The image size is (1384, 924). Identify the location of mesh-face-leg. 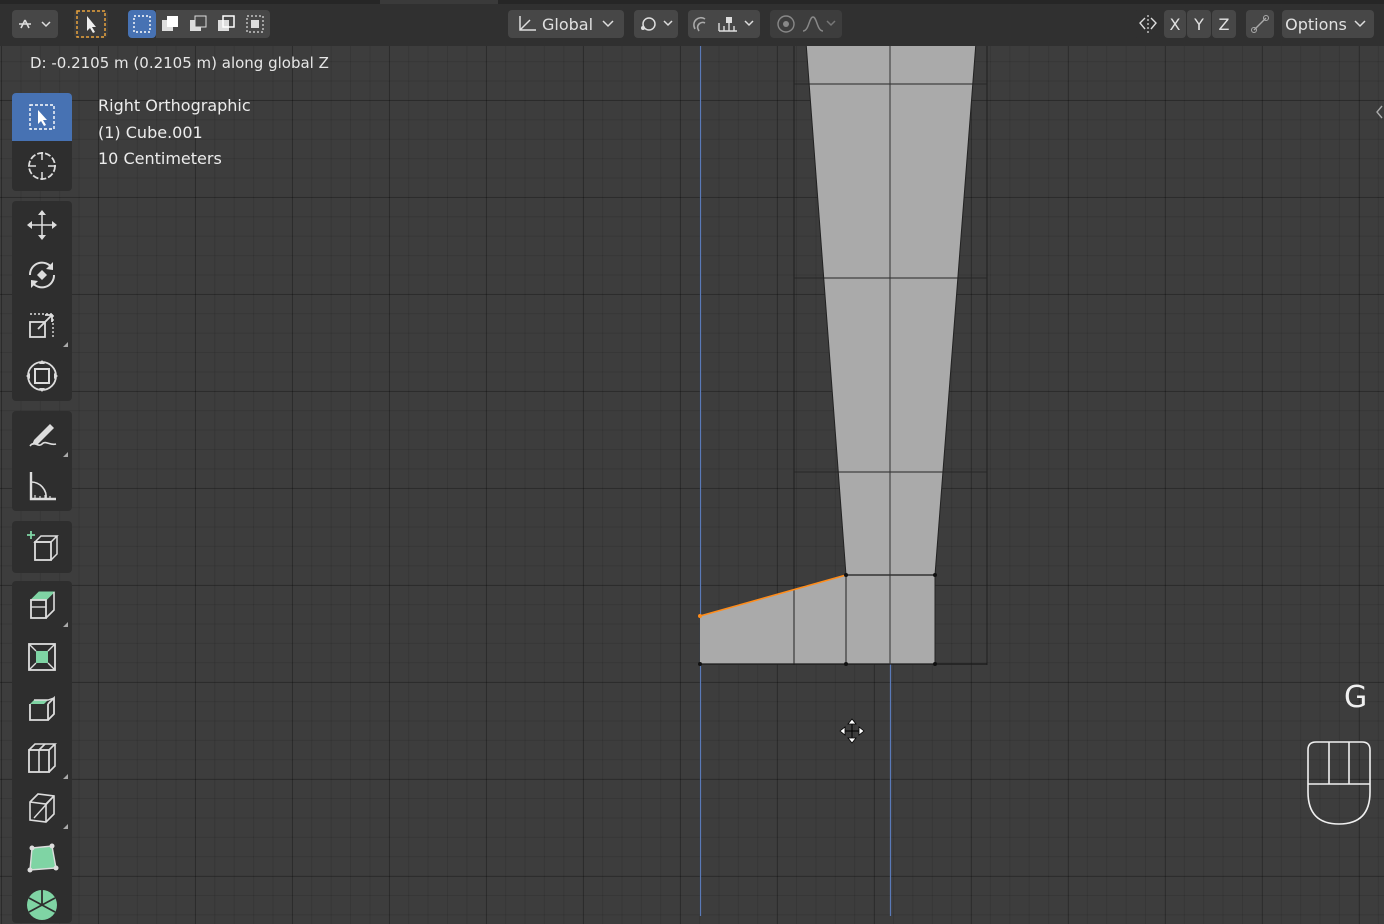
(891, 308).